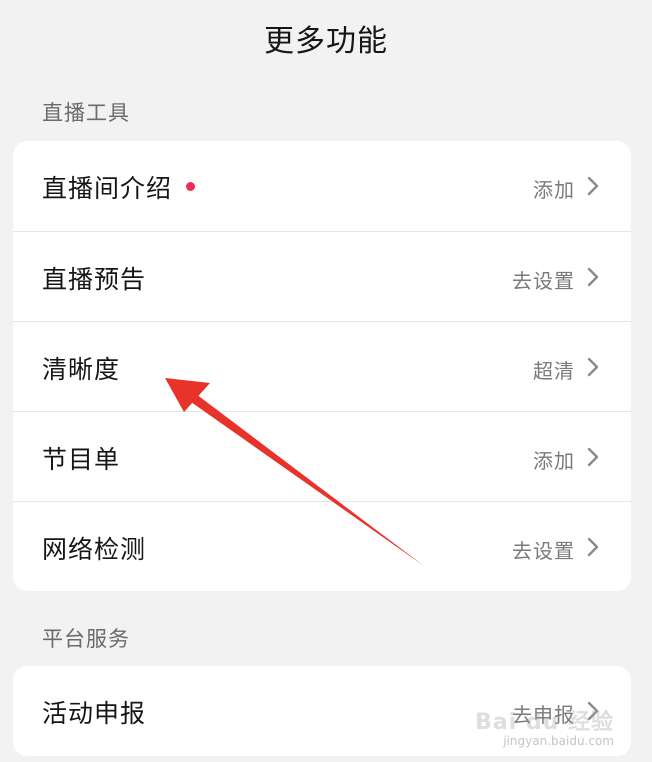 The width and height of the screenshot is (652, 762). I want to click on watermark: Bai du 经验 jingyan.baidu.com, so click(544, 728).